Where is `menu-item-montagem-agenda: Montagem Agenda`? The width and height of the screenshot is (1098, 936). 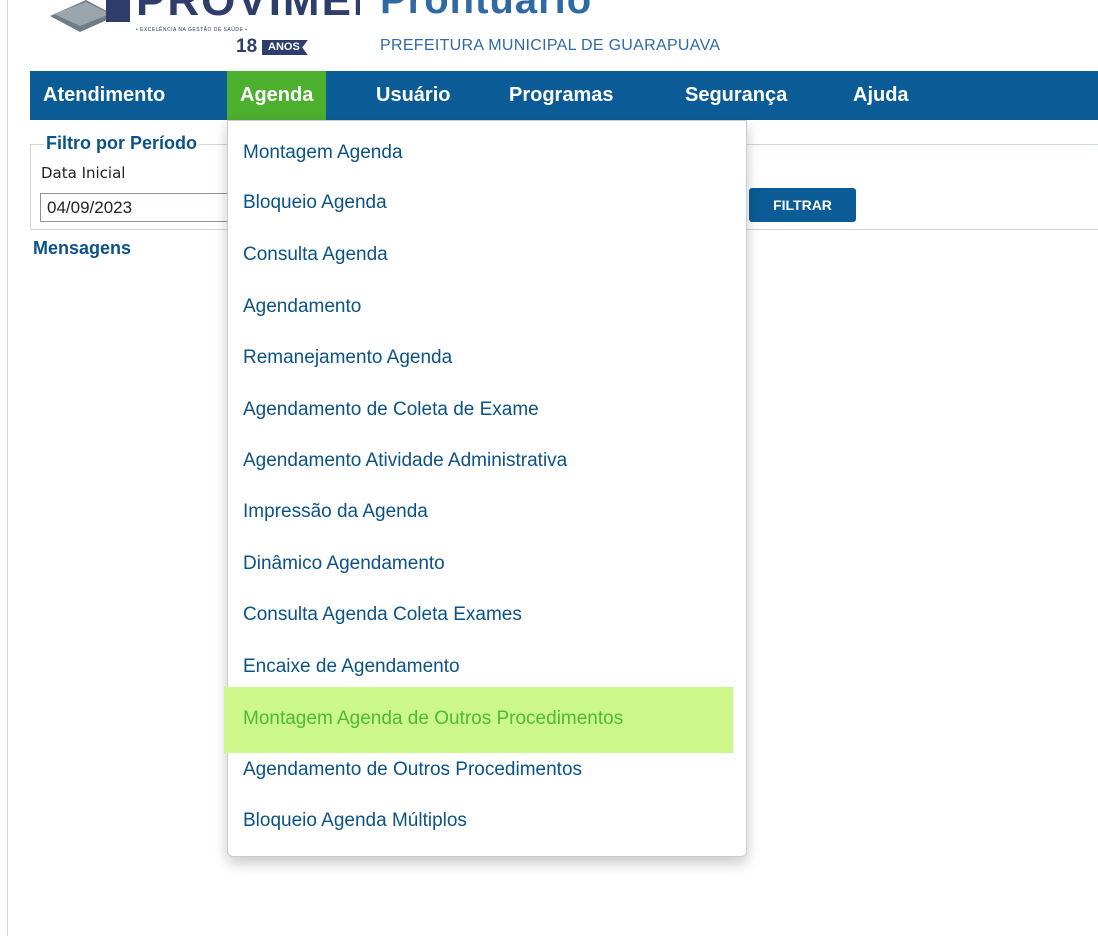
menu-item-montagem-agenda: Montagem Agenda is located at coordinates (487, 153).